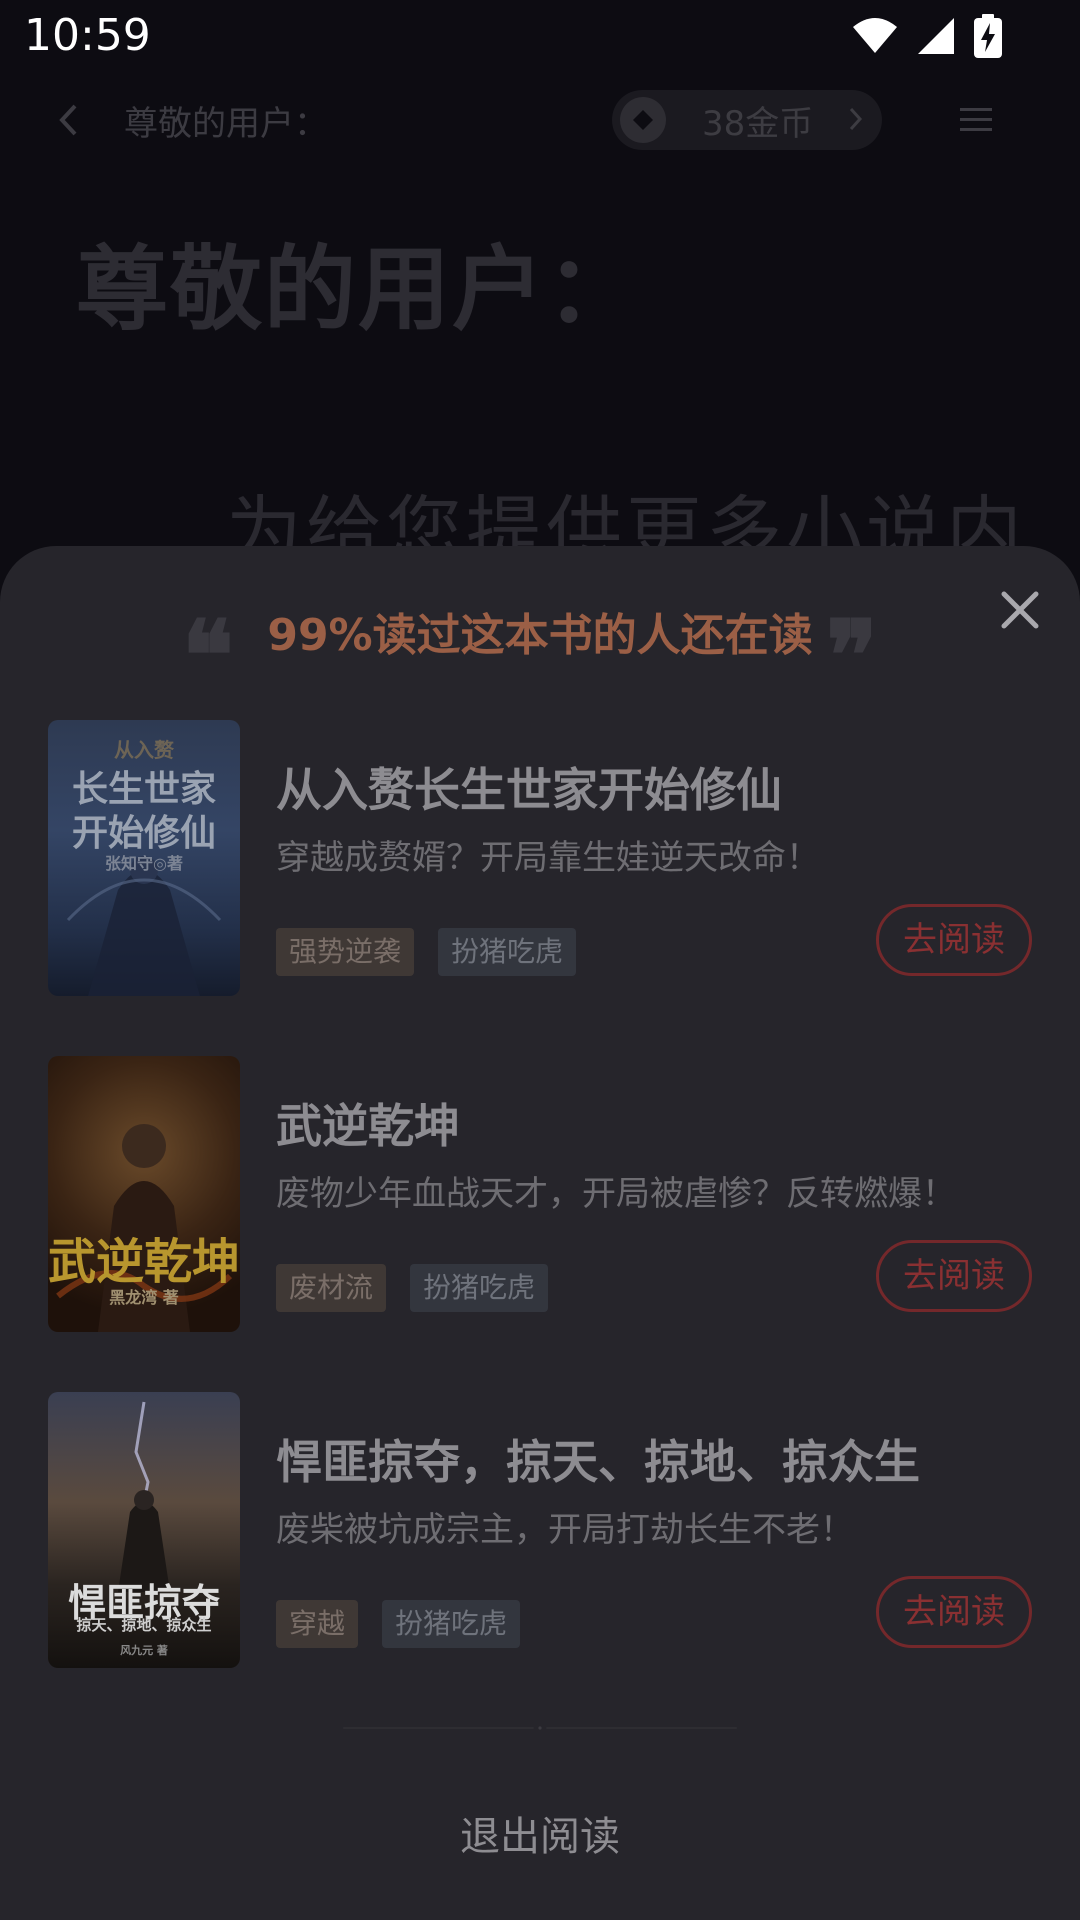 The height and width of the screenshot is (1920, 1080). What do you see at coordinates (643, 120) in the screenshot?
I see `coin-icon` at bounding box center [643, 120].